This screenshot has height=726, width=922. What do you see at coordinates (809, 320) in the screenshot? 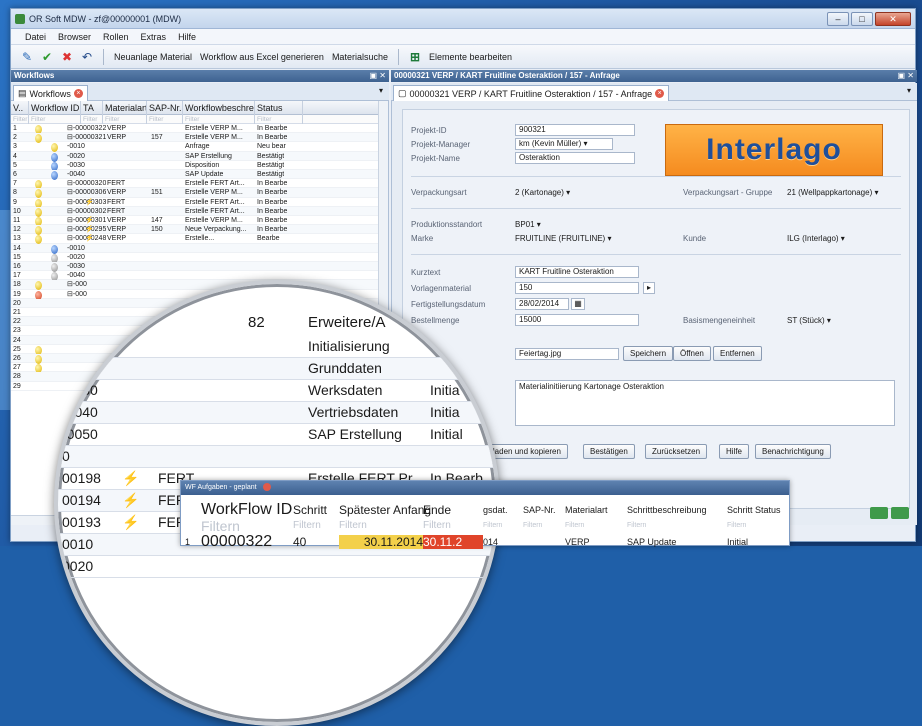
I see `basis-select: ST (Stück)` at bounding box center [809, 320].